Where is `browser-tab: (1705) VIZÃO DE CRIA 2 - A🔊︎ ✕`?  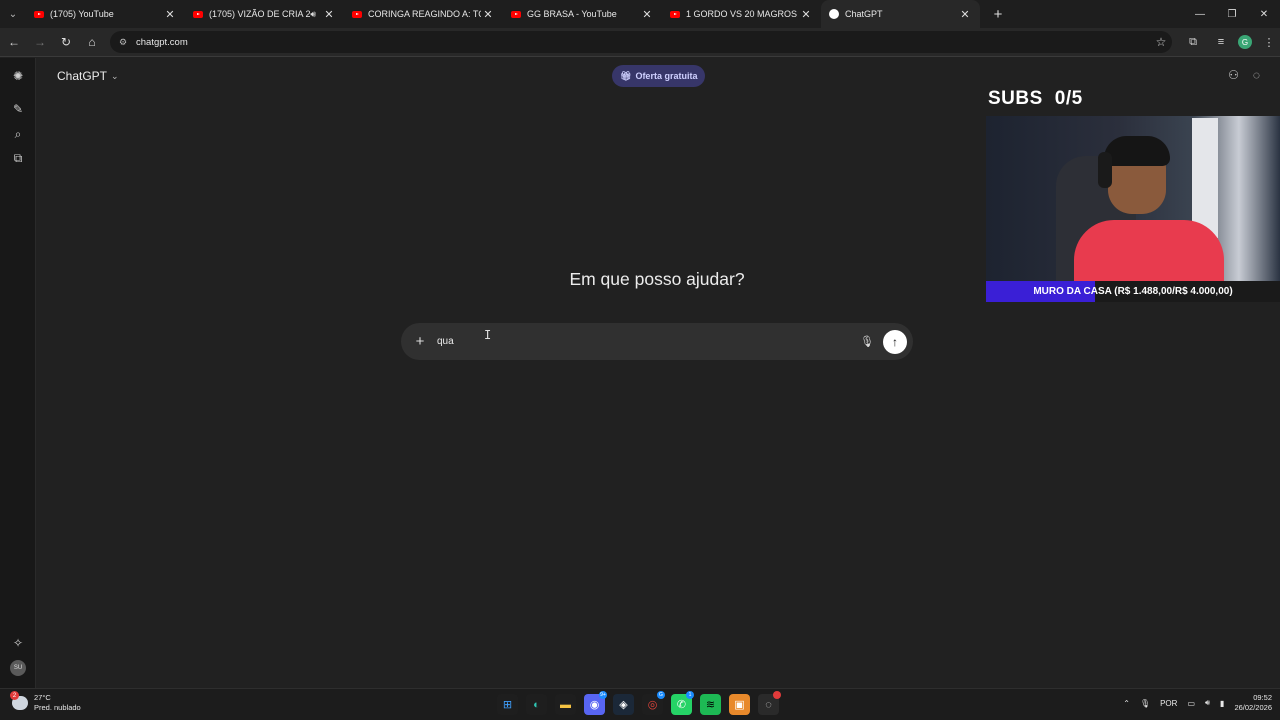
browser-tab: (1705) VIZÃO DE CRIA 2 - A🔊︎ ✕ is located at coordinates (264, 14).